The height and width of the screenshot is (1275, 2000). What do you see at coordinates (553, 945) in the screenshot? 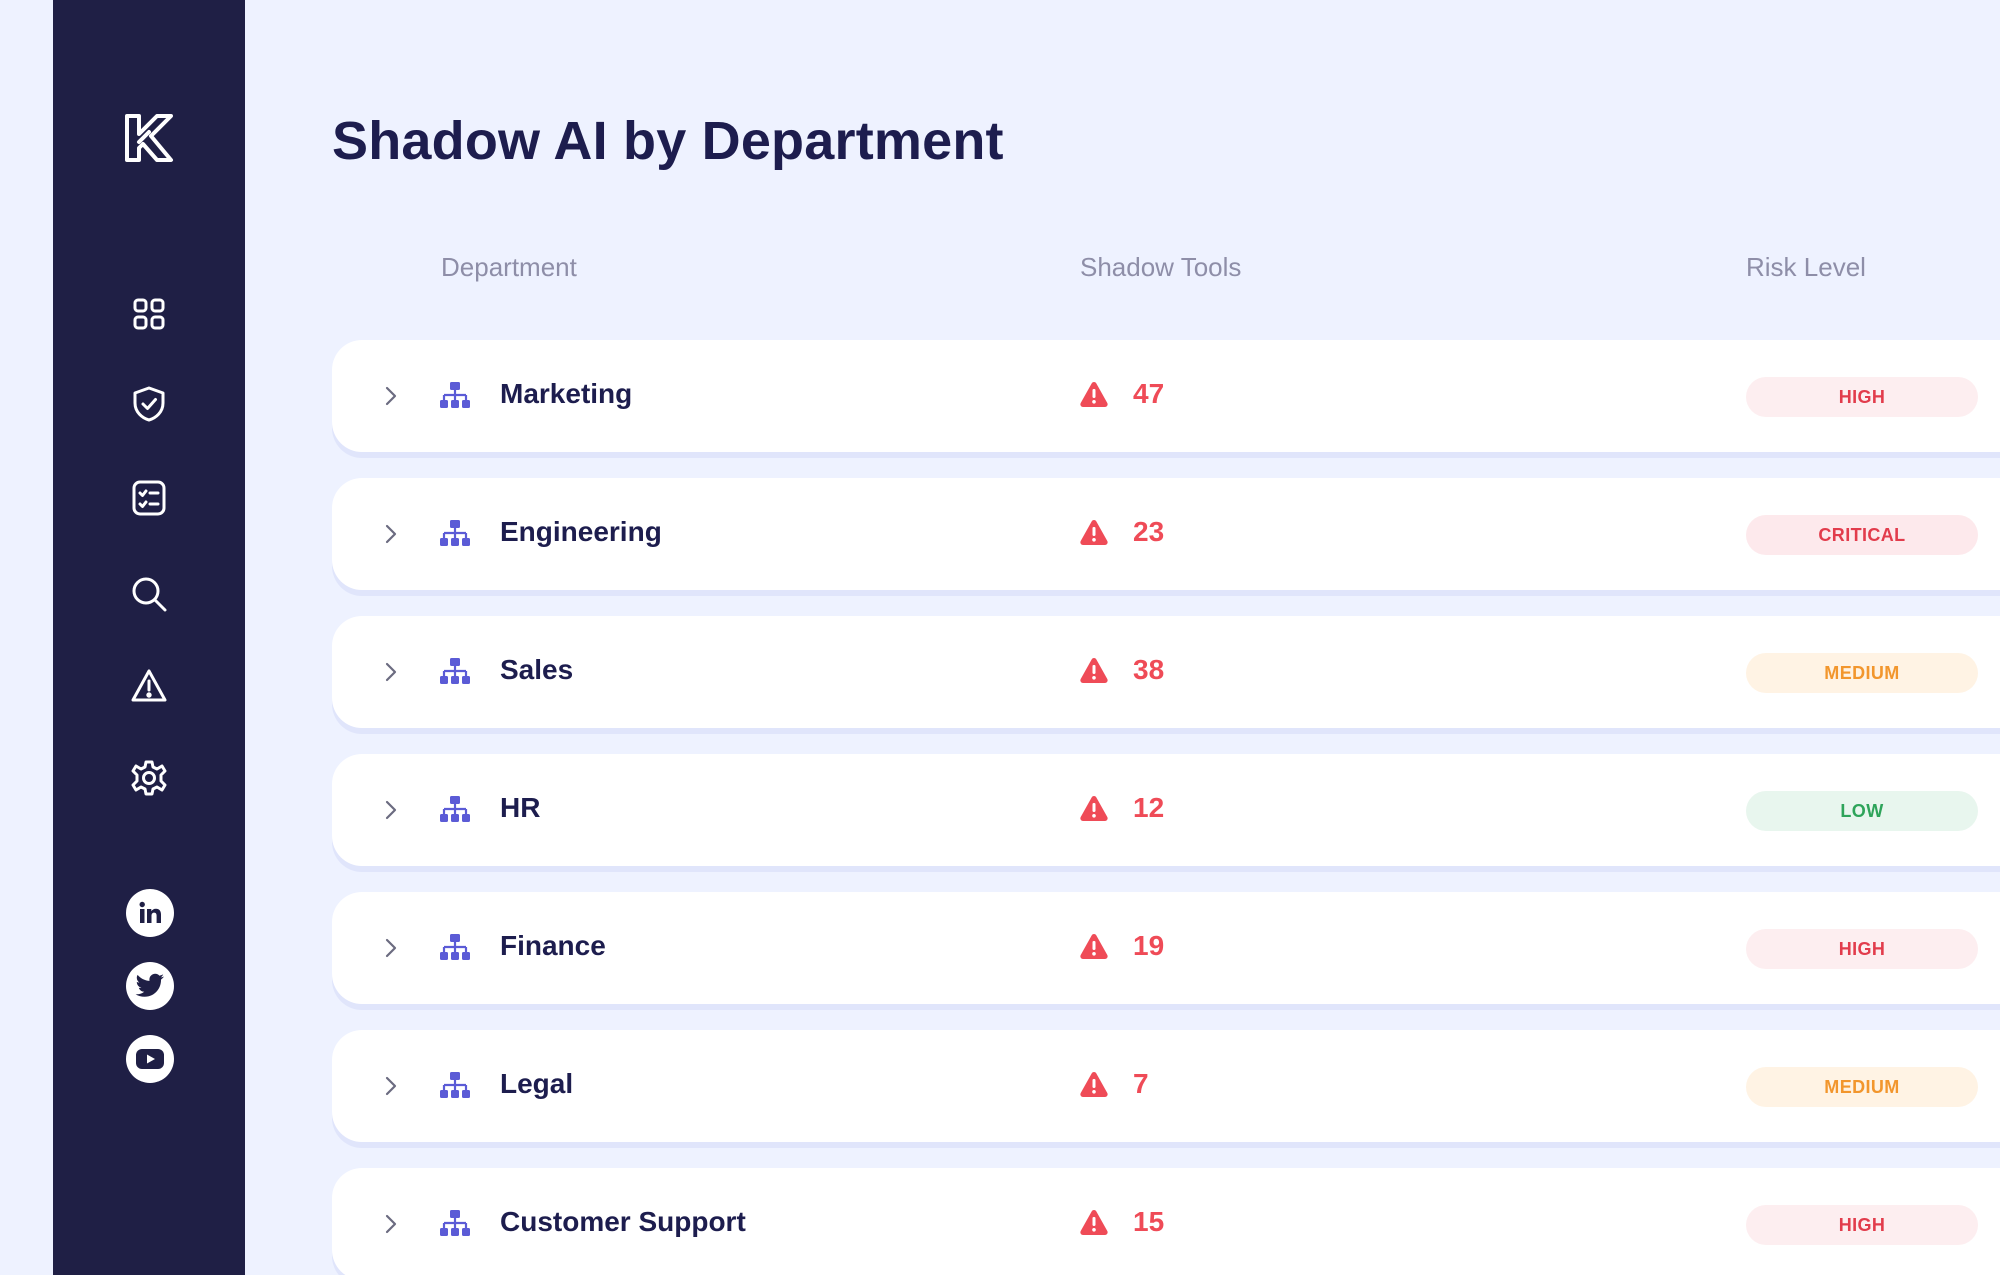
I see `department-name: Finance` at bounding box center [553, 945].